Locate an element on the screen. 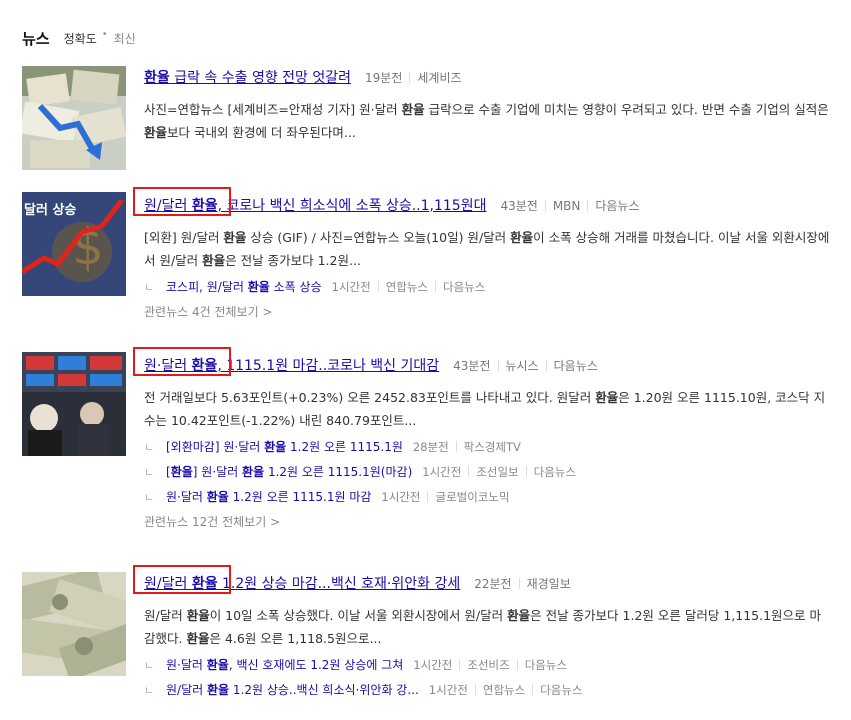 This screenshot has width=851, height=720. news-title-link: 원/달러 환율 1.2원 상승 마감...백신 호재·위안화 강세 is located at coordinates (297, 579).